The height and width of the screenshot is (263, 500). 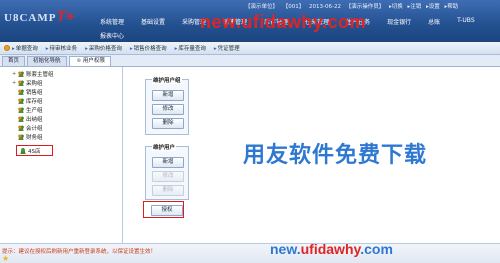 I want to click on edit-group-button: 修改, so click(x=168, y=109).